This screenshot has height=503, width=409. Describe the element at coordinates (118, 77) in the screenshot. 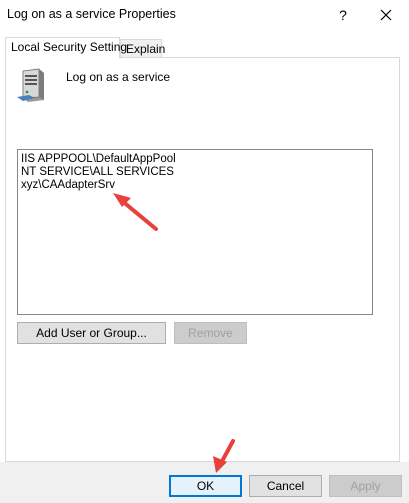

I see `policy-name: Log on as a service` at that location.